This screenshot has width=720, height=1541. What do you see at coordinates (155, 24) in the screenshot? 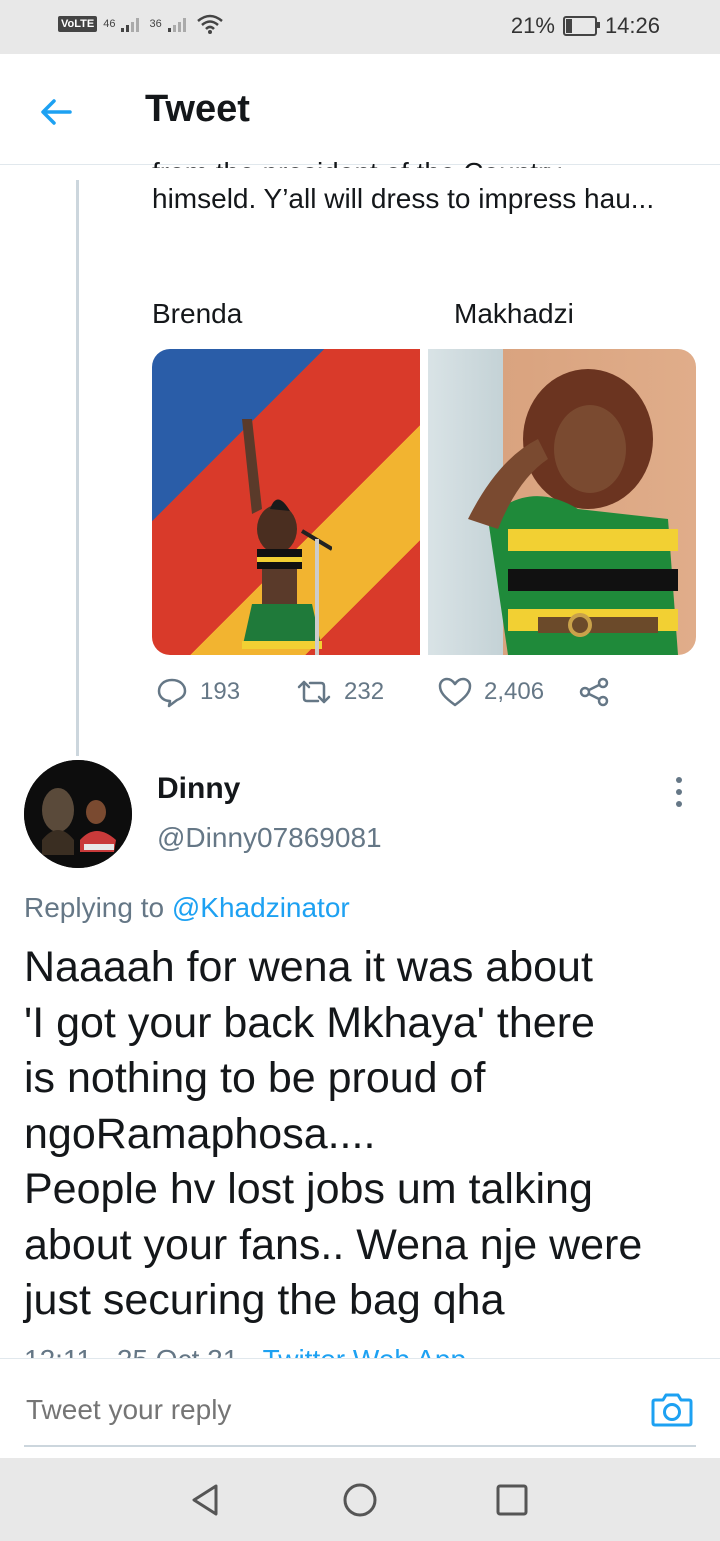
I see `signal-36-label: 36` at bounding box center [155, 24].